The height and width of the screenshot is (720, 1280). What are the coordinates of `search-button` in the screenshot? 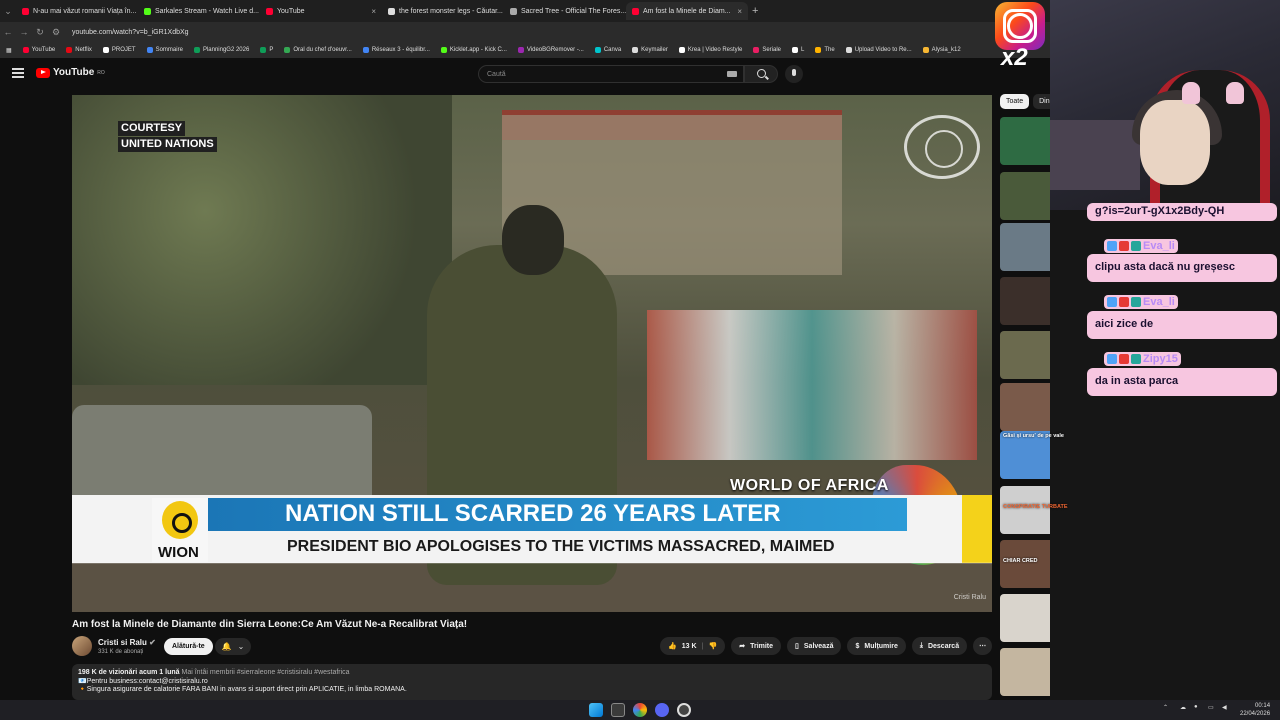 It's located at (761, 74).